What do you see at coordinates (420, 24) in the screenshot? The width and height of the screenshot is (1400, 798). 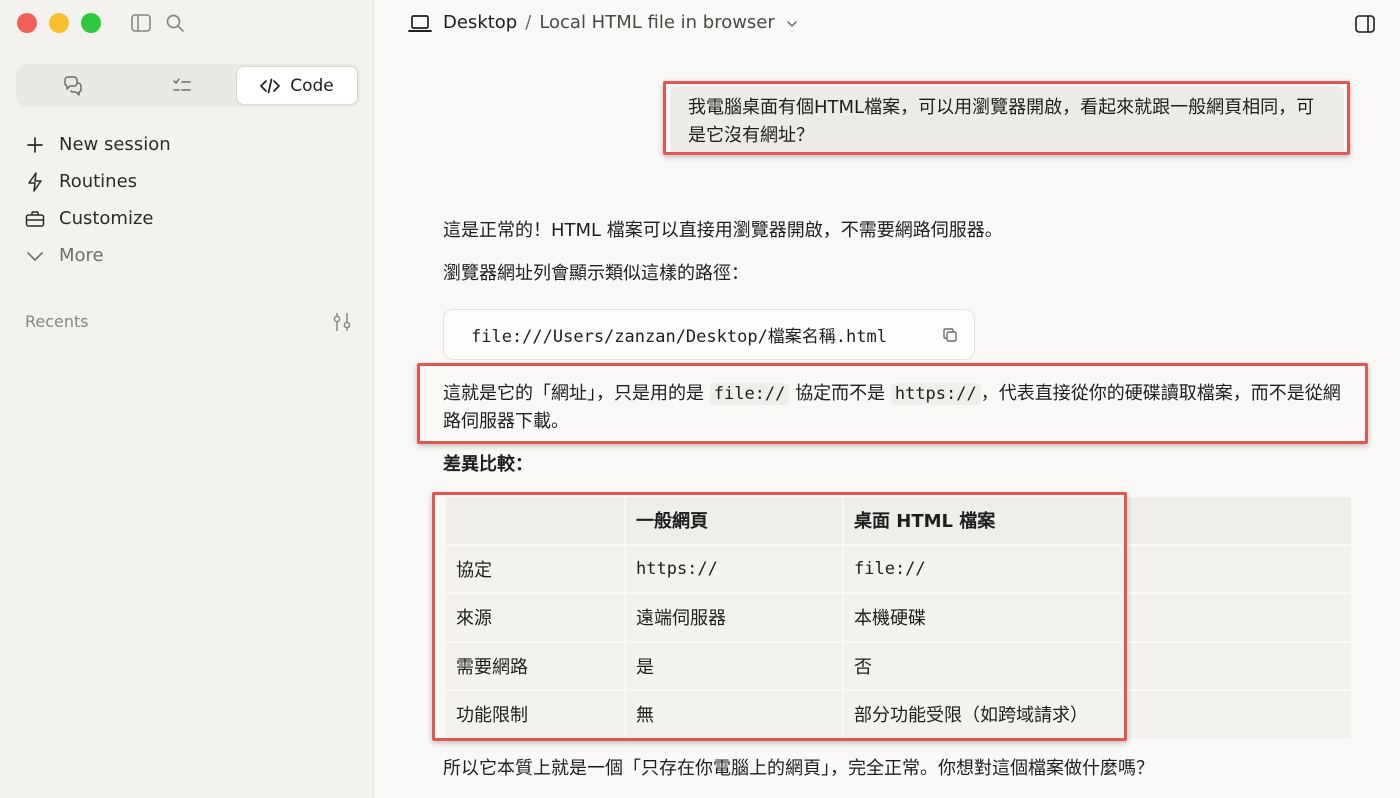 I see `laptop-icon` at bounding box center [420, 24].